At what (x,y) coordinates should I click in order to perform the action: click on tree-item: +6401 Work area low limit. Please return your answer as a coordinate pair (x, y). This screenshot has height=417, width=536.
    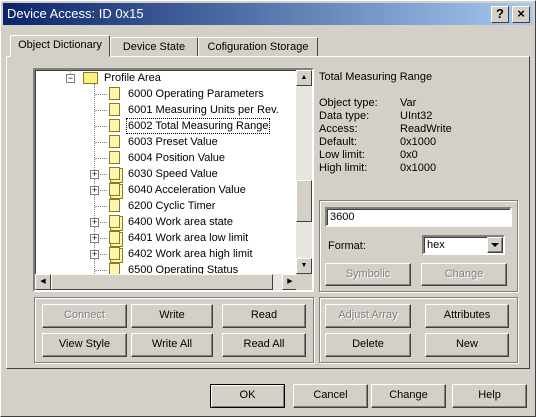
    Looking at the image, I should click on (166, 238).